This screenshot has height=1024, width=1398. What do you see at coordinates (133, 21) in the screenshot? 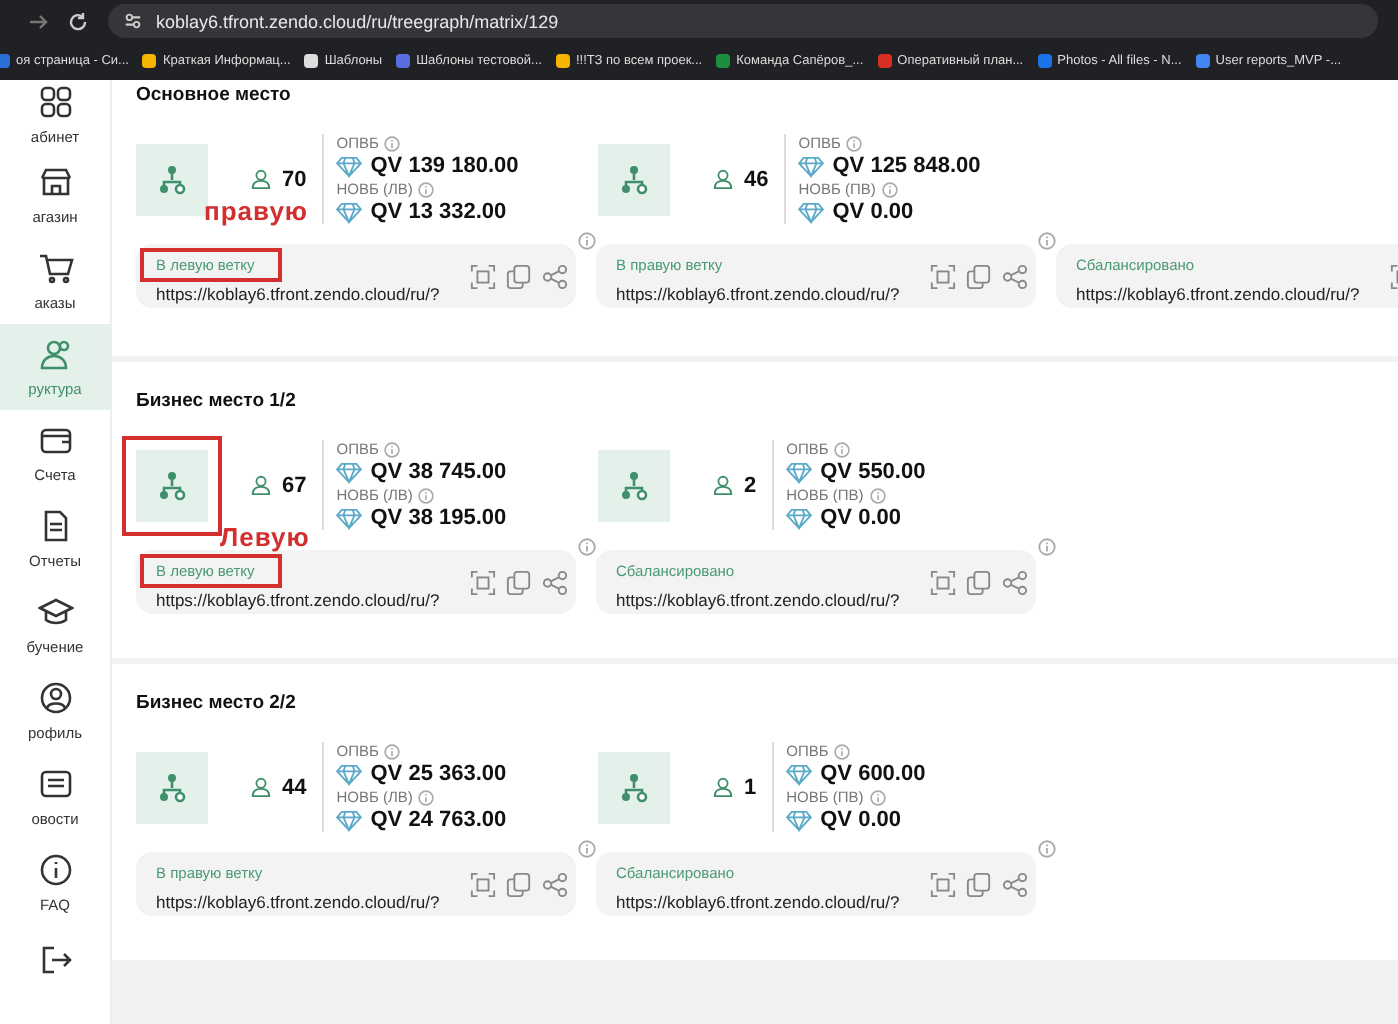
I see `site-settings-icon` at bounding box center [133, 21].